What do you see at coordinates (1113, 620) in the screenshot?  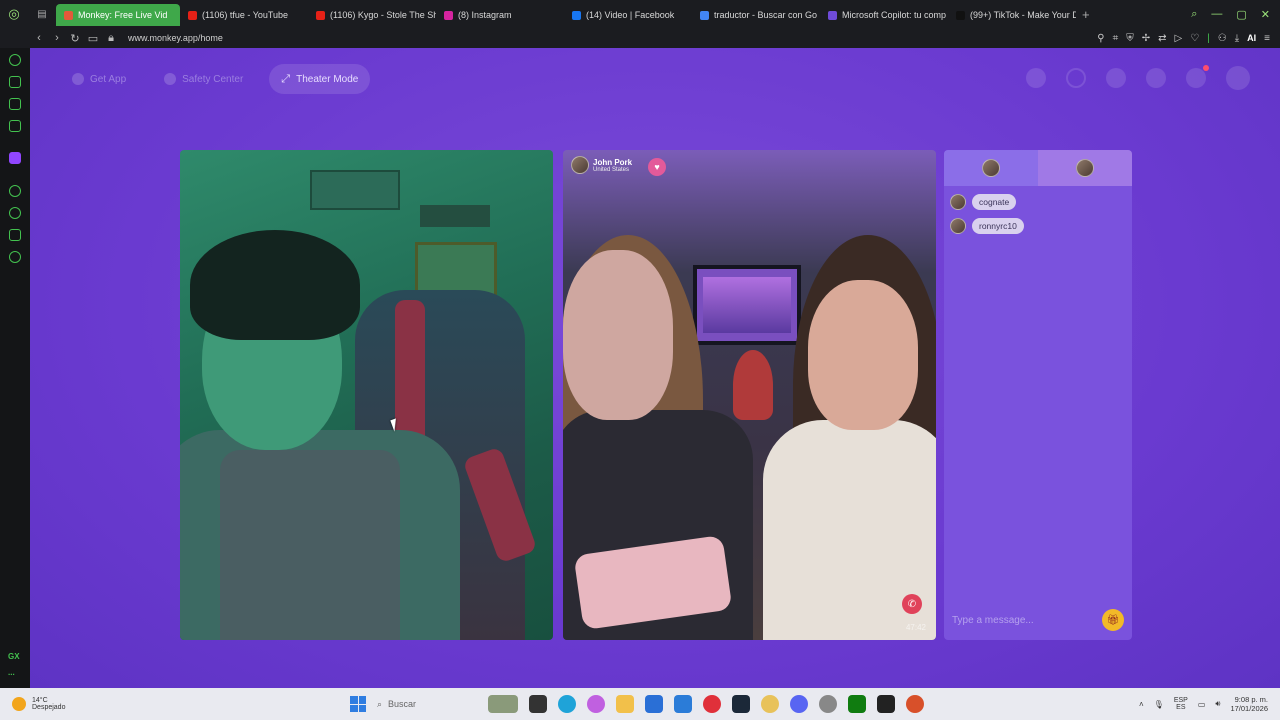 I see `gift-icon: 🎁︎` at bounding box center [1113, 620].